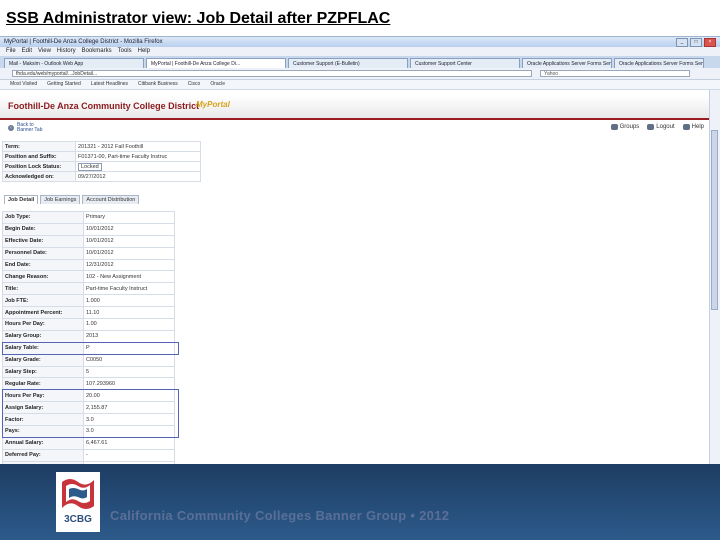 This screenshot has width=720, height=540. I want to click on bookmark-item: Getting Started, so click(64, 84).